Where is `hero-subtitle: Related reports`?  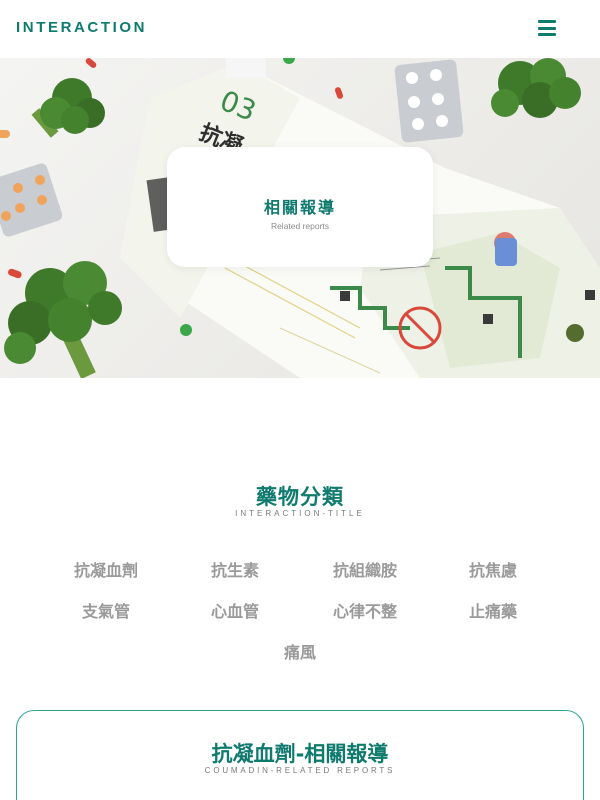 hero-subtitle: Related reports is located at coordinates (300, 226).